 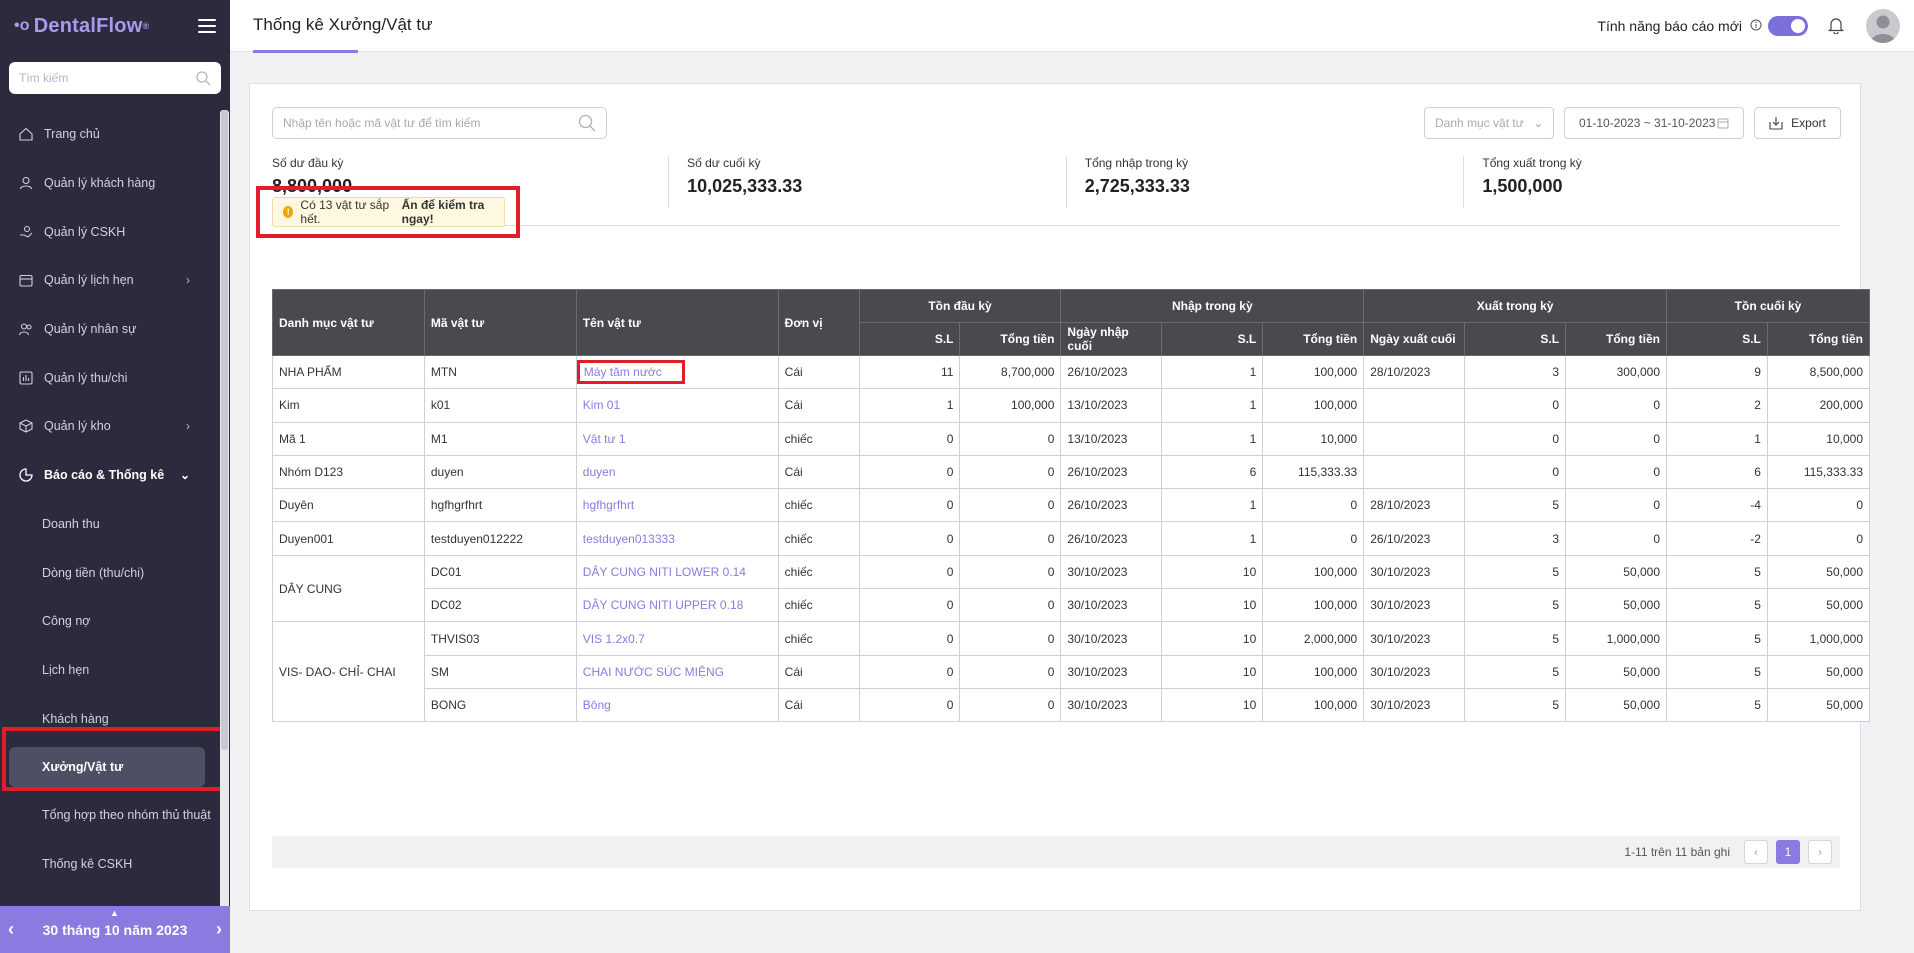 I want to click on cell-closing-qty: 9, so click(x=1717, y=372).